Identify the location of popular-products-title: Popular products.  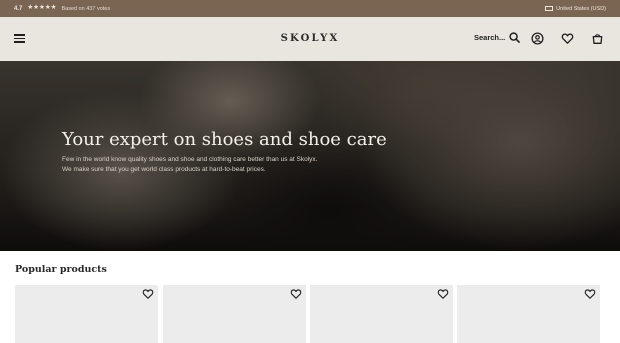
(61, 269).